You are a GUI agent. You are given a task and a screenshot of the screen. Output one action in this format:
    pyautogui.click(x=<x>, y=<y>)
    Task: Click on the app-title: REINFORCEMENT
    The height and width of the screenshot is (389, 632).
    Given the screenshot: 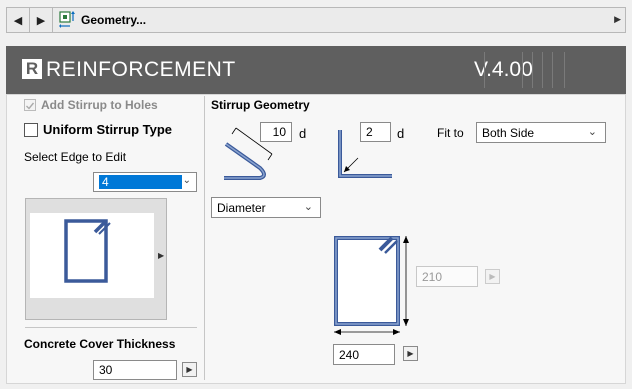 What is the action you would take?
    pyautogui.click(x=141, y=69)
    